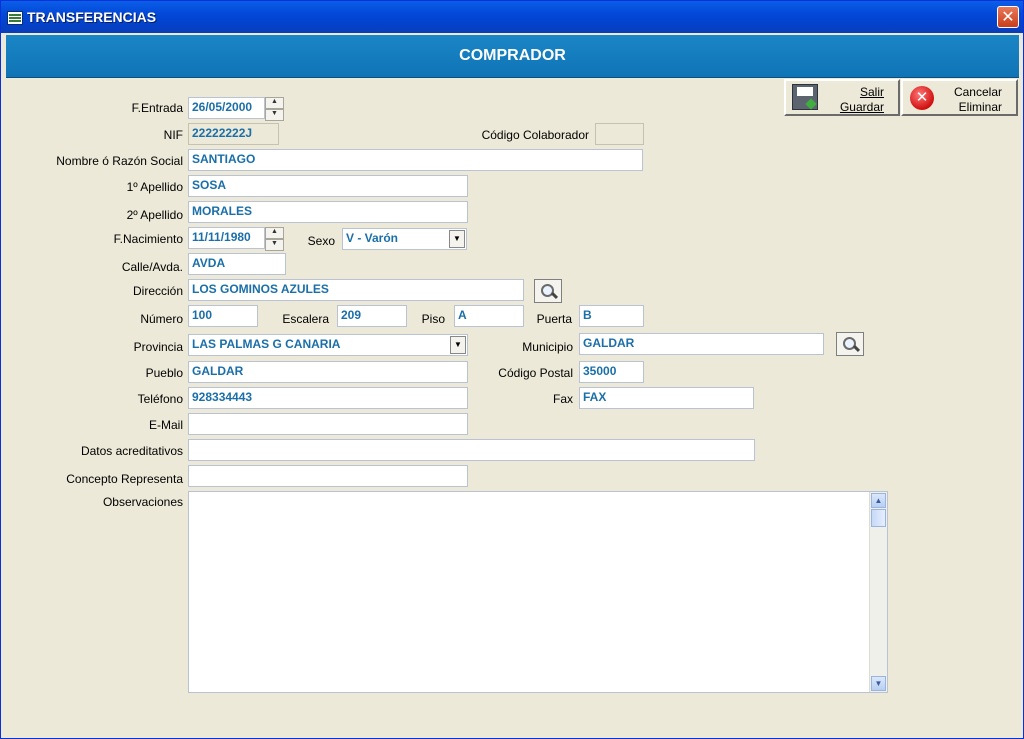 Image resolution: width=1024 pixels, height=739 pixels. I want to click on nif-field: 22222222J, so click(233, 134).